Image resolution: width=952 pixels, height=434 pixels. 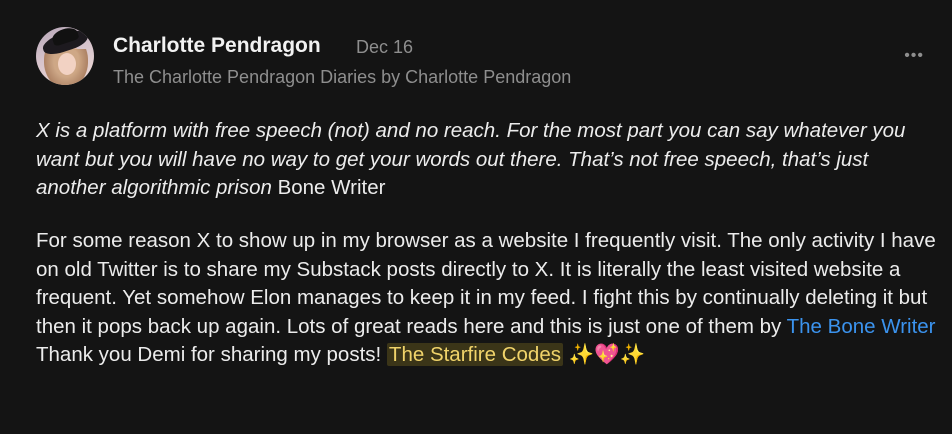 I want to click on sparkle-heart-emoji: ✨💖✨, so click(x=604, y=355).